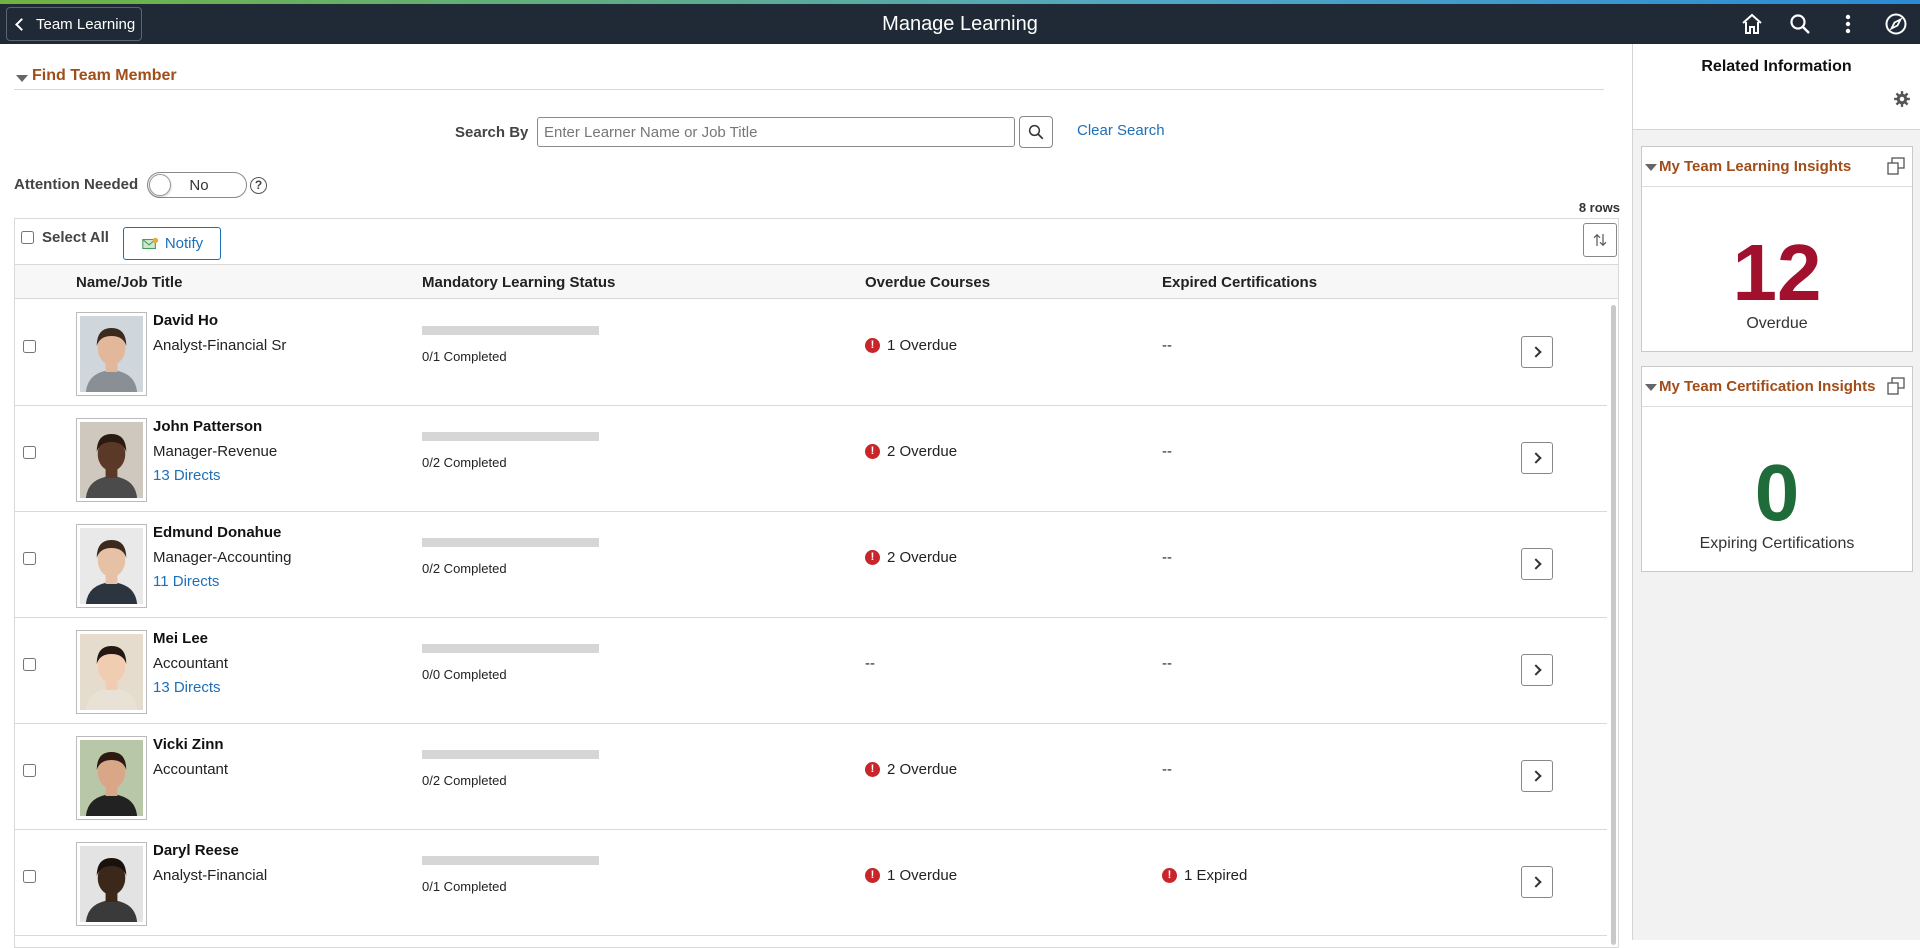 Image resolution: width=1920 pixels, height=948 pixels. What do you see at coordinates (129, 282) in the screenshot?
I see `column-header-name: Name/Job Title` at bounding box center [129, 282].